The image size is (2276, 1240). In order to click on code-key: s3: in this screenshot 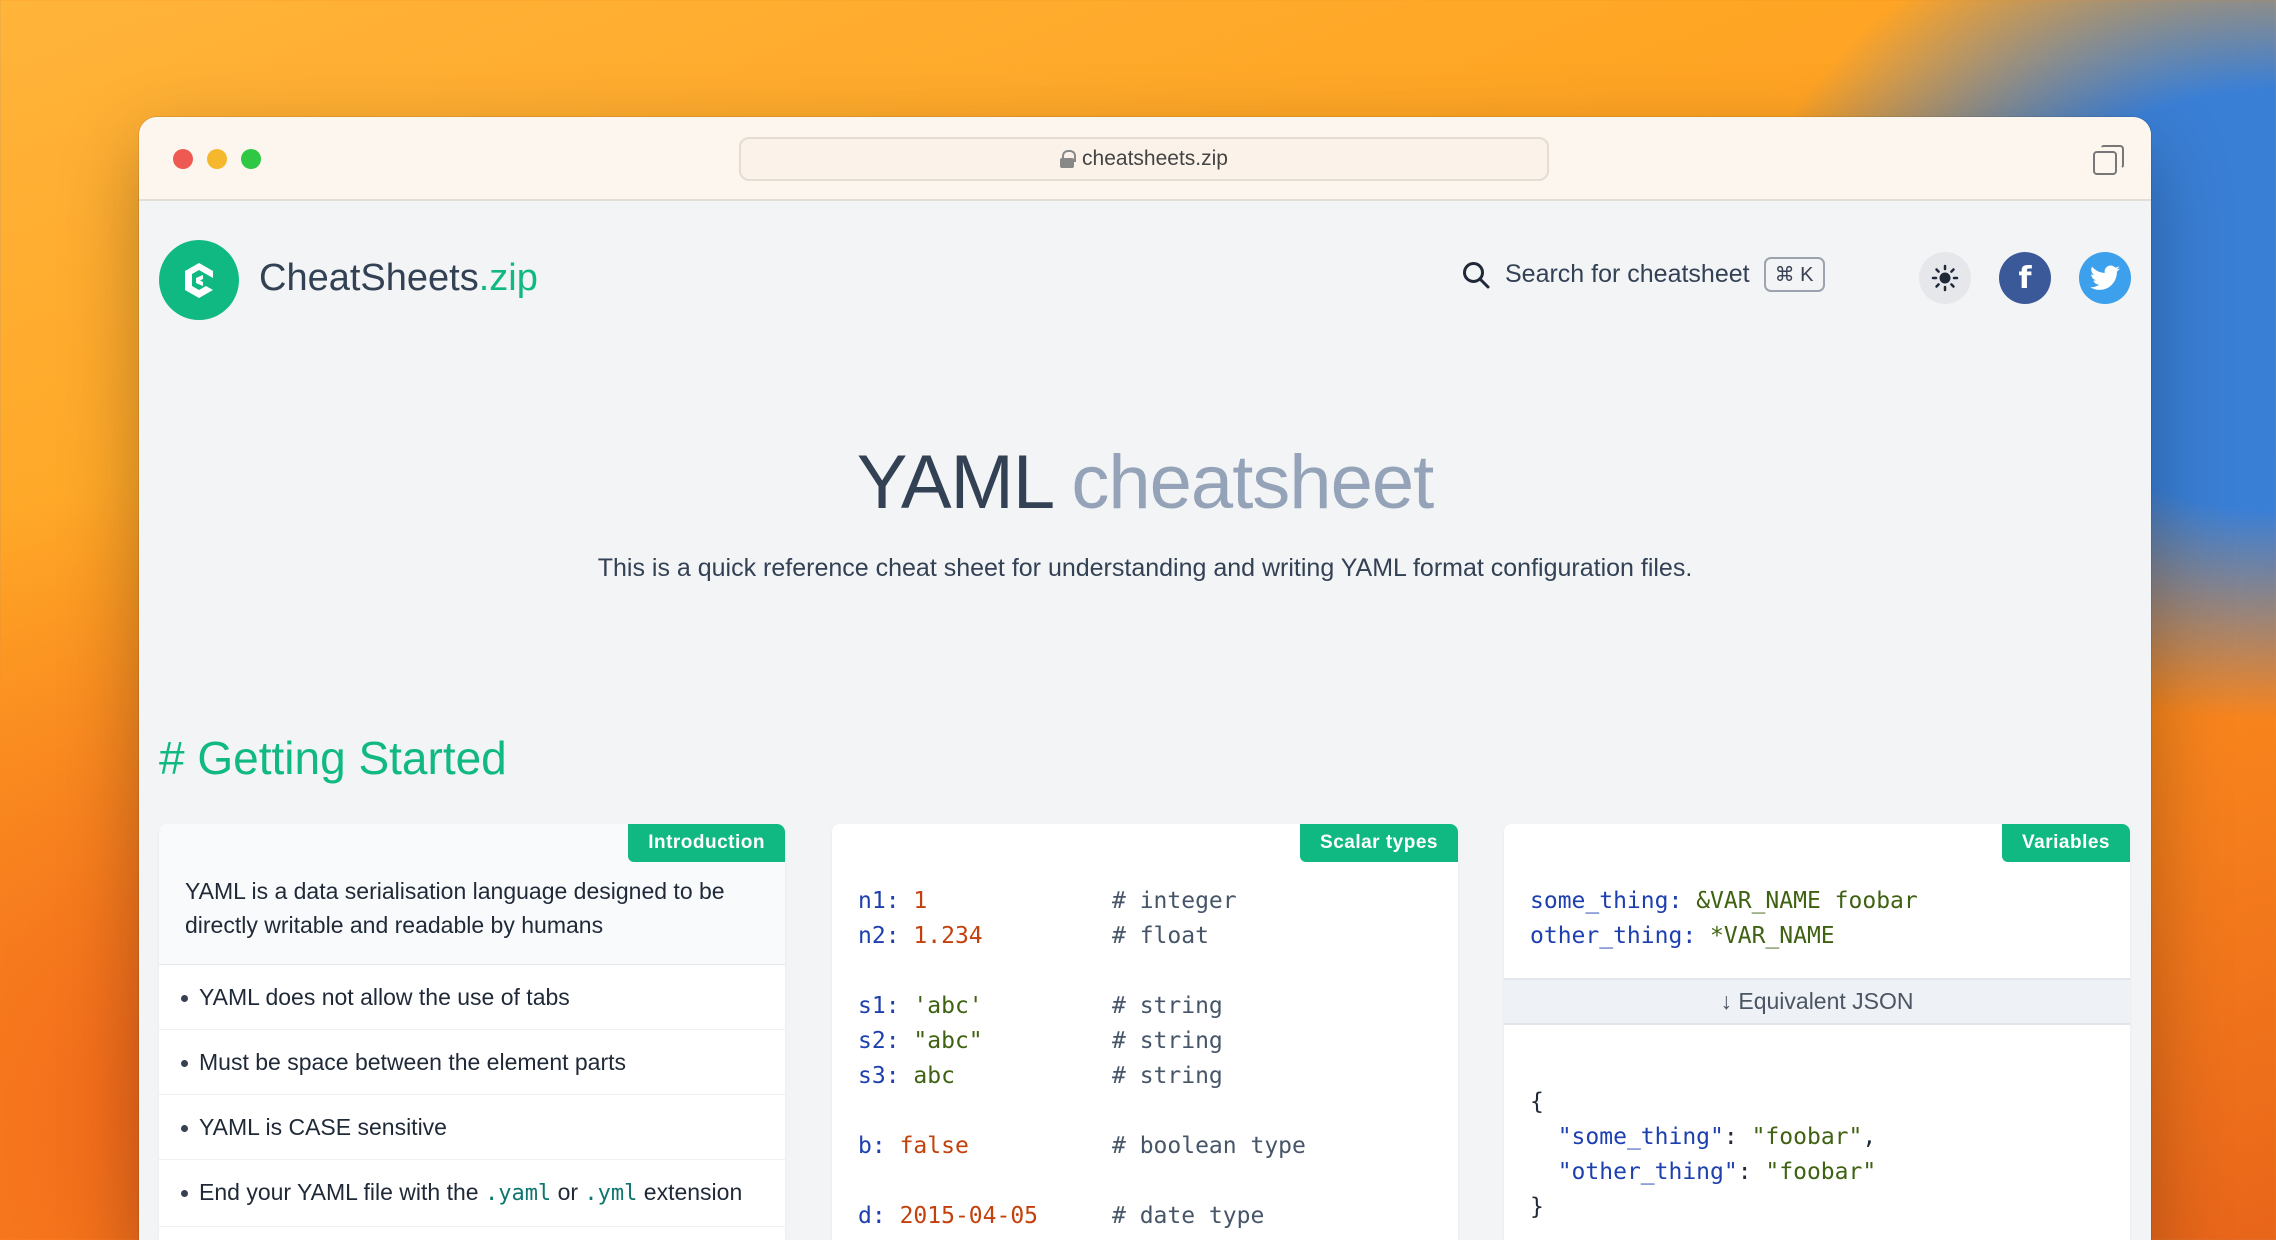, I will do `click(879, 1076)`.